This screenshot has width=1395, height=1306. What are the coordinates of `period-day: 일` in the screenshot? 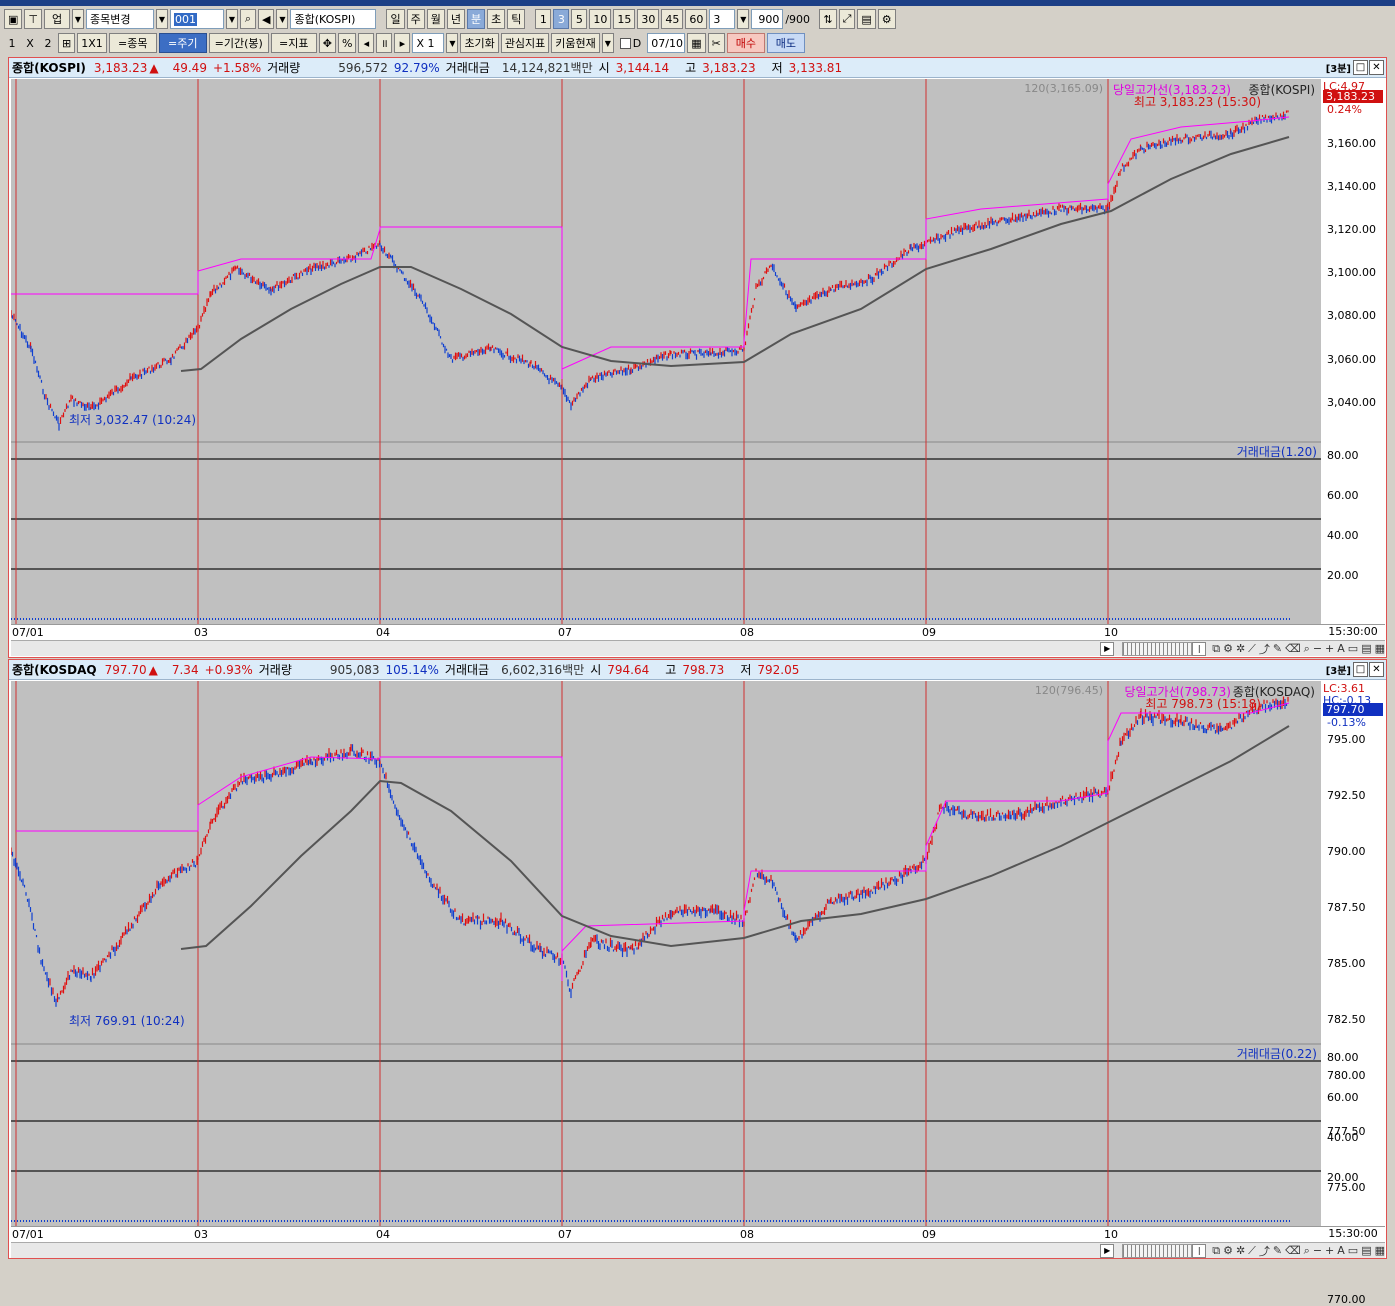 It's located at (395, 19).